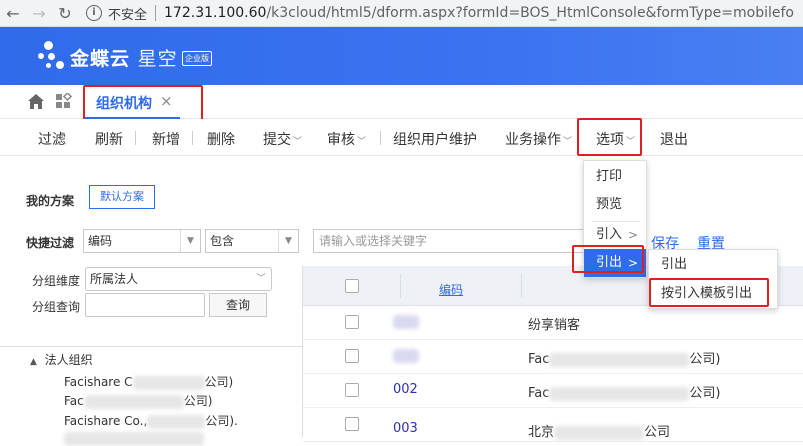 The width and height of the screenshot is (803, 446). I want to click on brand-header: 金蝶云 星空 企业版, so click(401, 56).